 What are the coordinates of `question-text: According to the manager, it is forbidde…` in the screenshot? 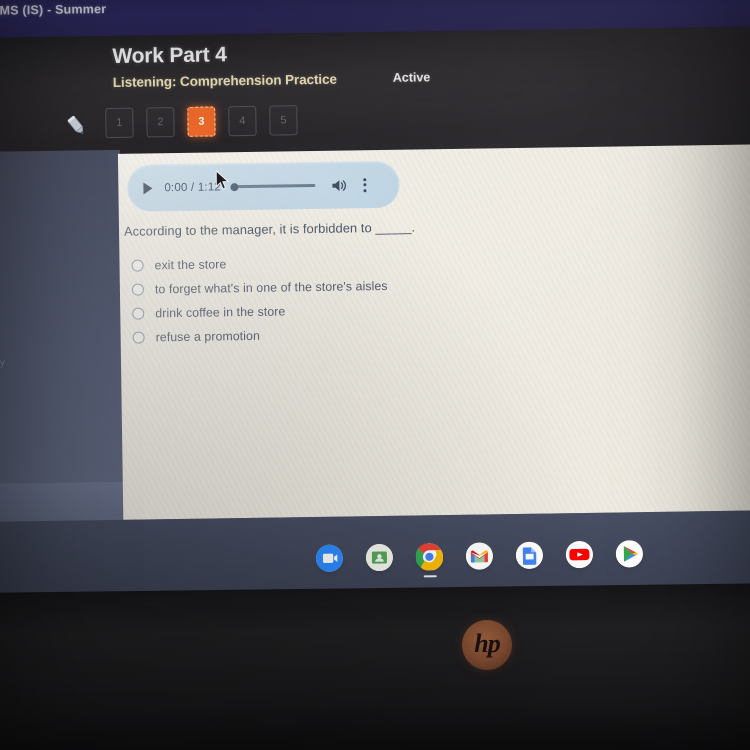 It's located at (269, 229).